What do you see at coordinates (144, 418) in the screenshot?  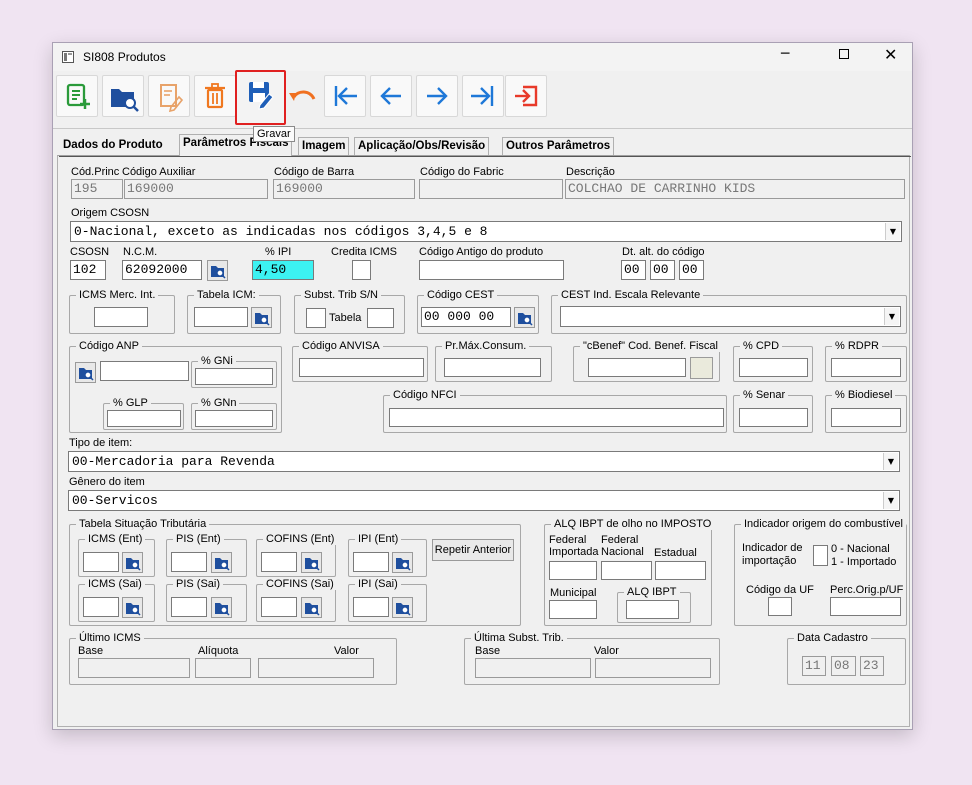 I see `glp-field` at bounding box center [144, 418].